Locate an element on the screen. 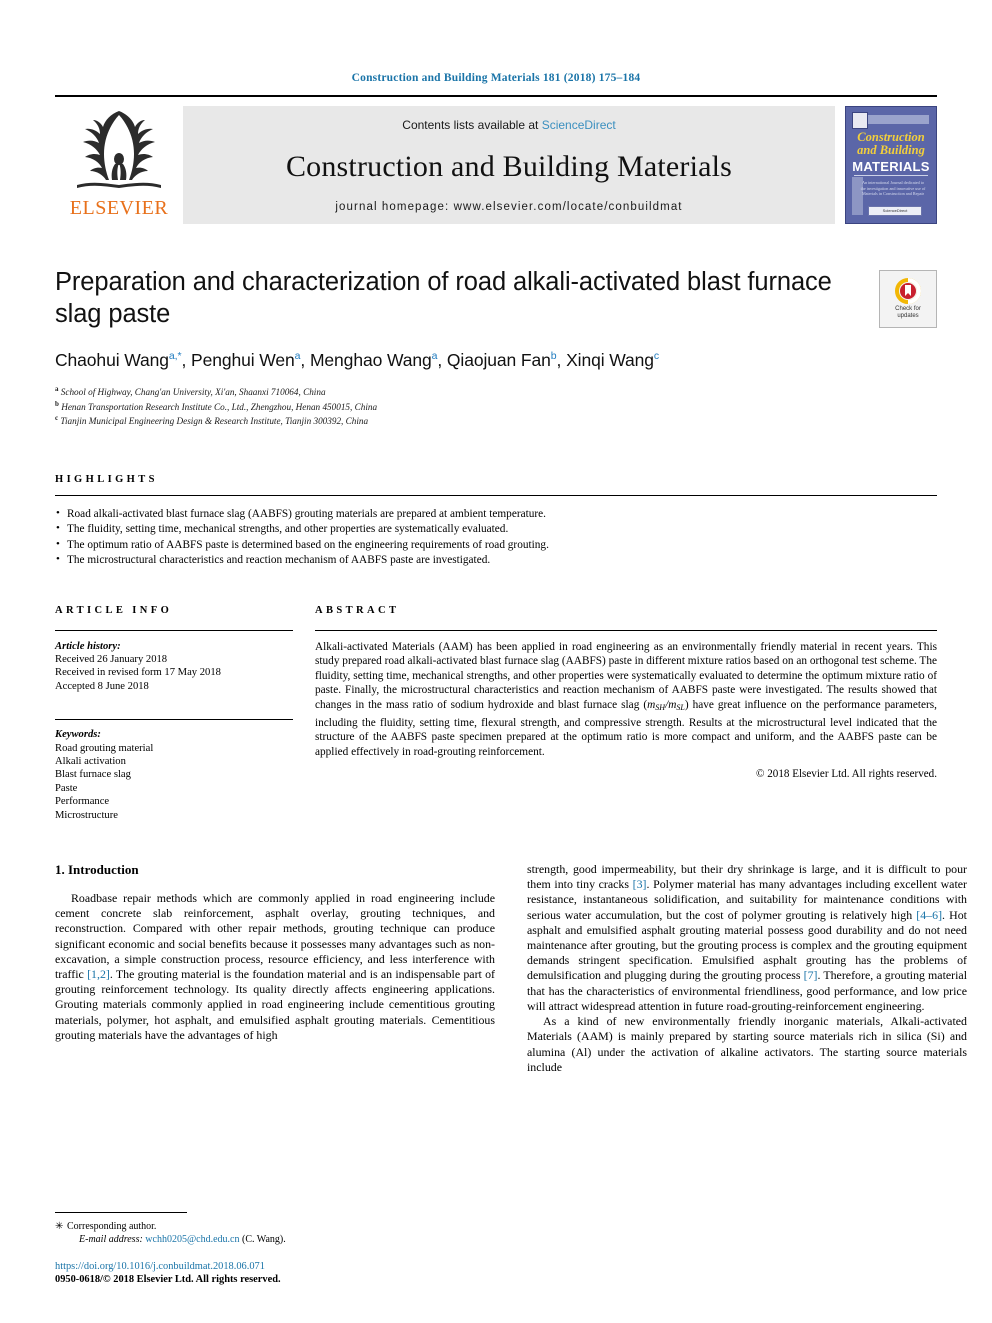  crossmark-label: Check for updates is located at coordinates (908, 313).